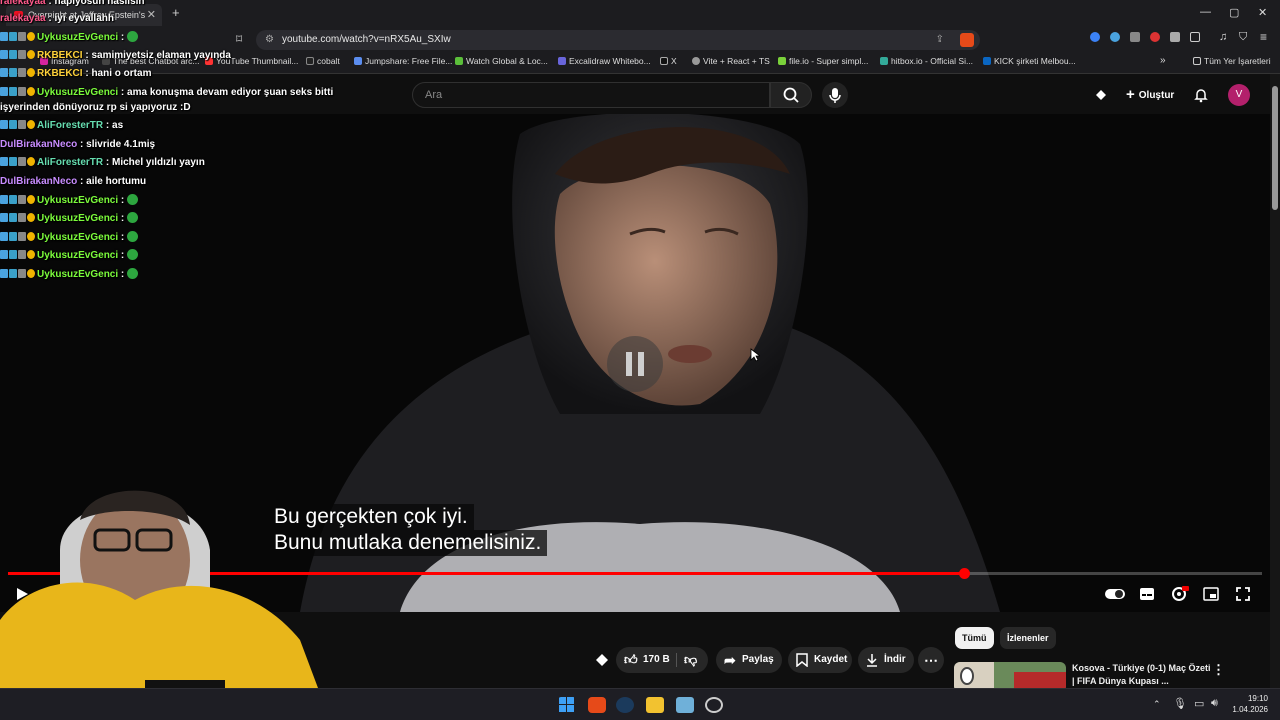 The height and width of the screenshot is (720, 1280). I want to click on pause-overlay-button, so click(635, 364).